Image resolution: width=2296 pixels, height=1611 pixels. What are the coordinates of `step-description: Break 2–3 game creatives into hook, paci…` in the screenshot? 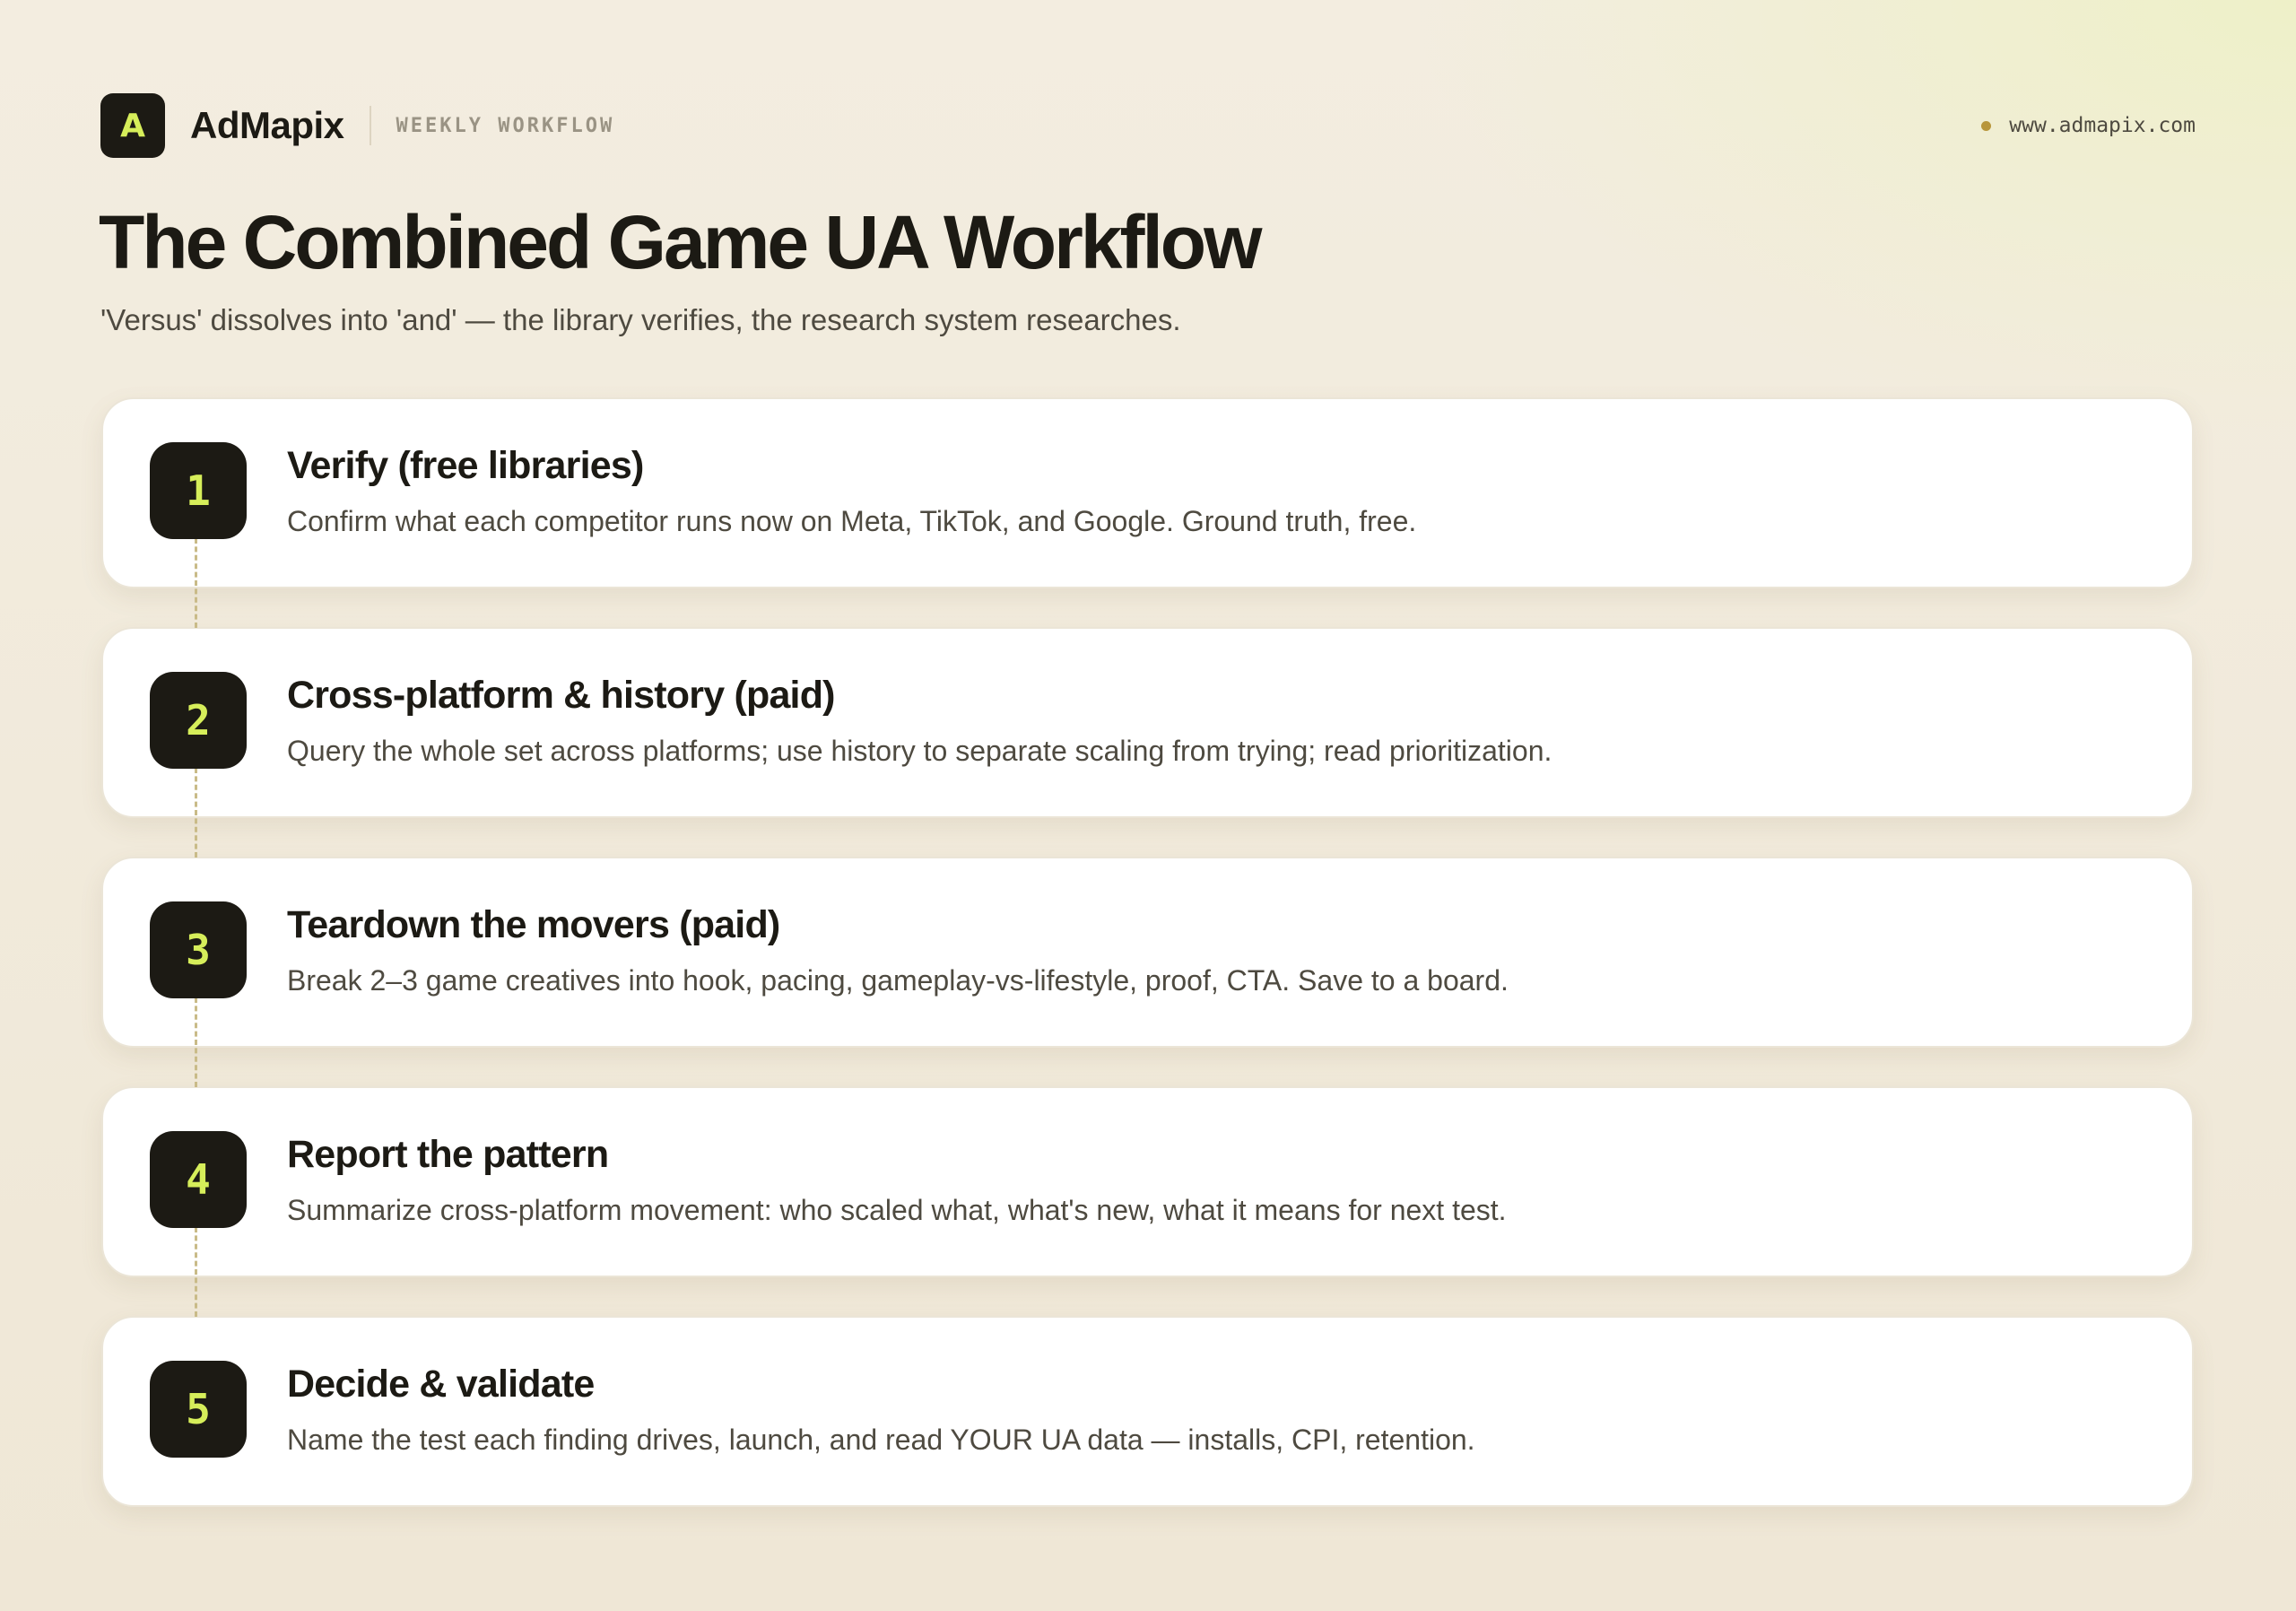 It's located at (898, 980).